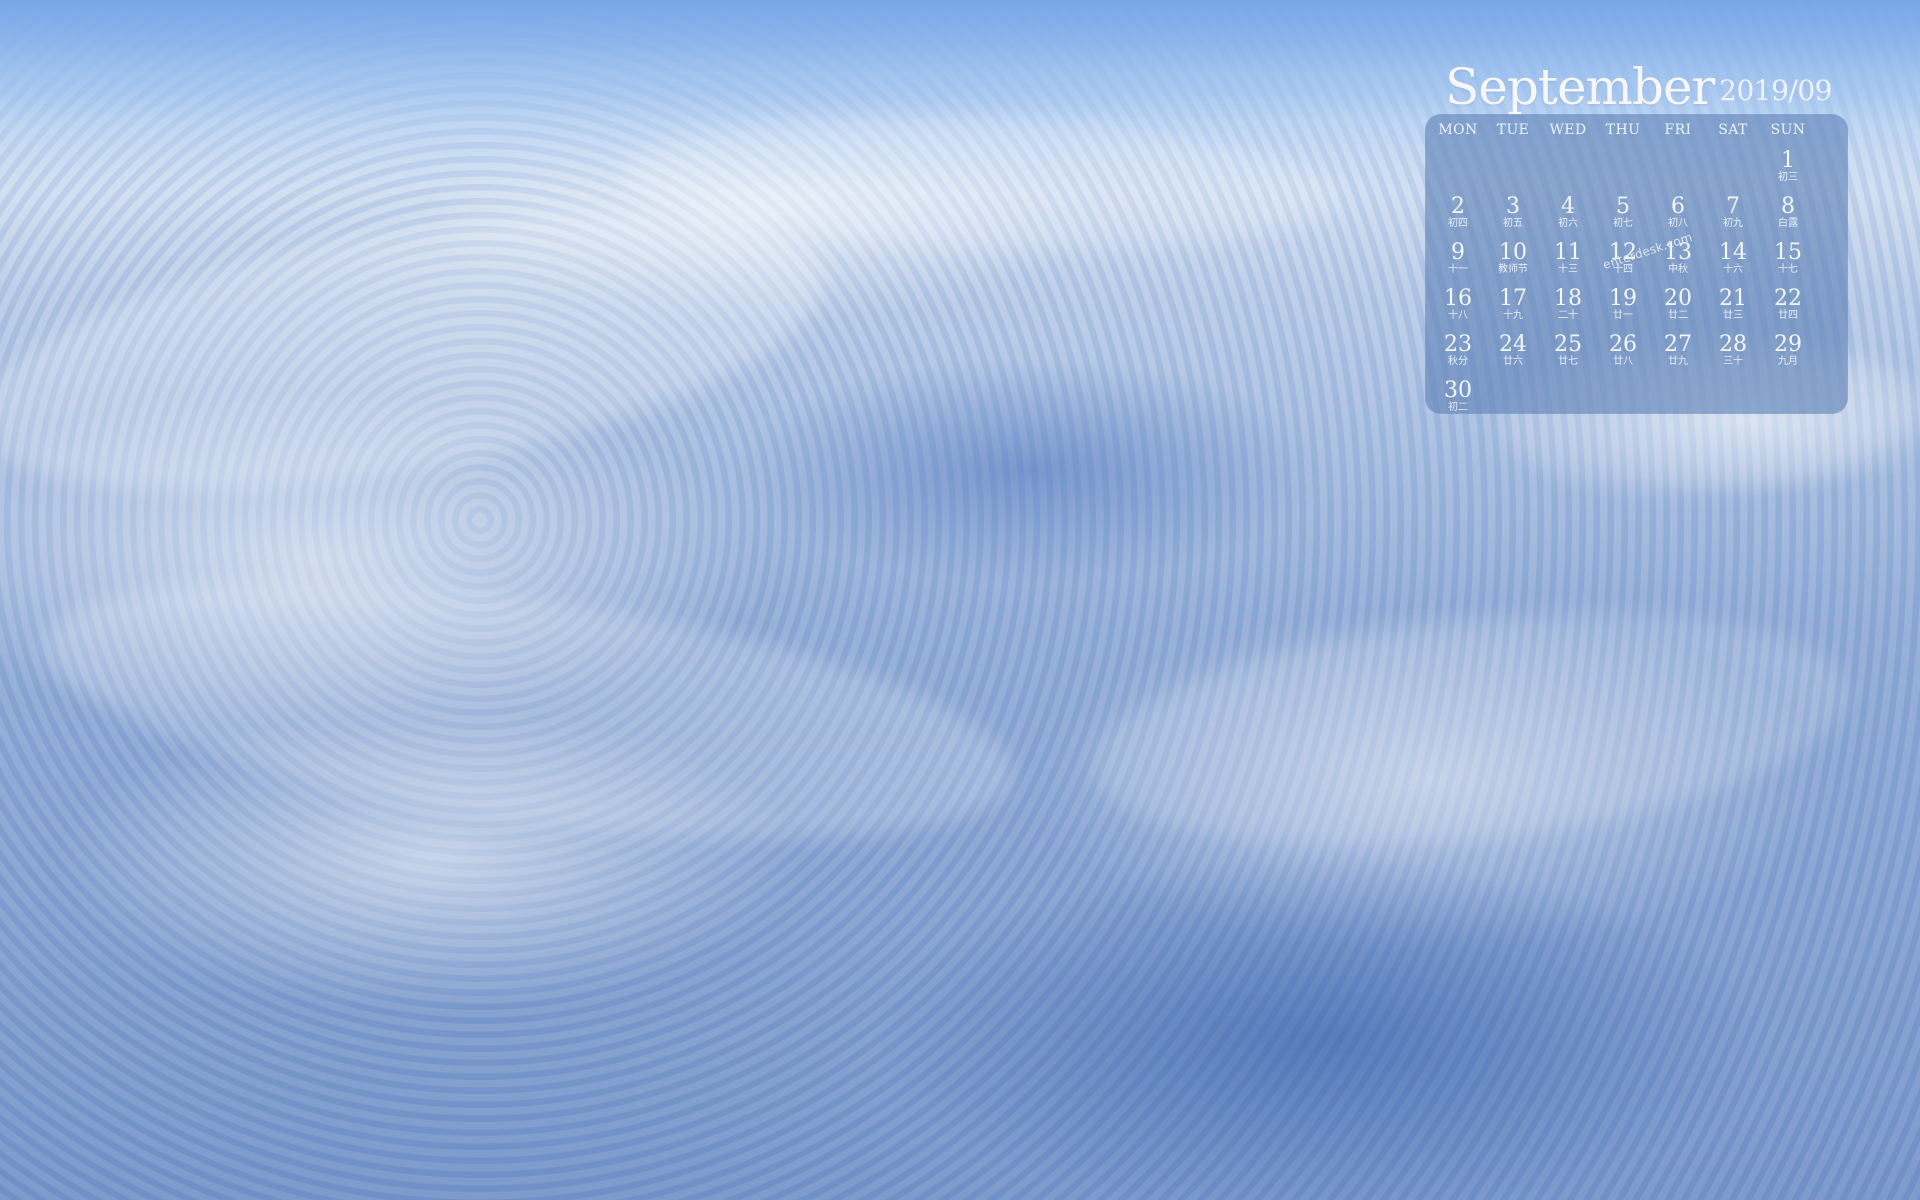  I want to click on day-lunar-text: 中秋, so click(1678, 269).